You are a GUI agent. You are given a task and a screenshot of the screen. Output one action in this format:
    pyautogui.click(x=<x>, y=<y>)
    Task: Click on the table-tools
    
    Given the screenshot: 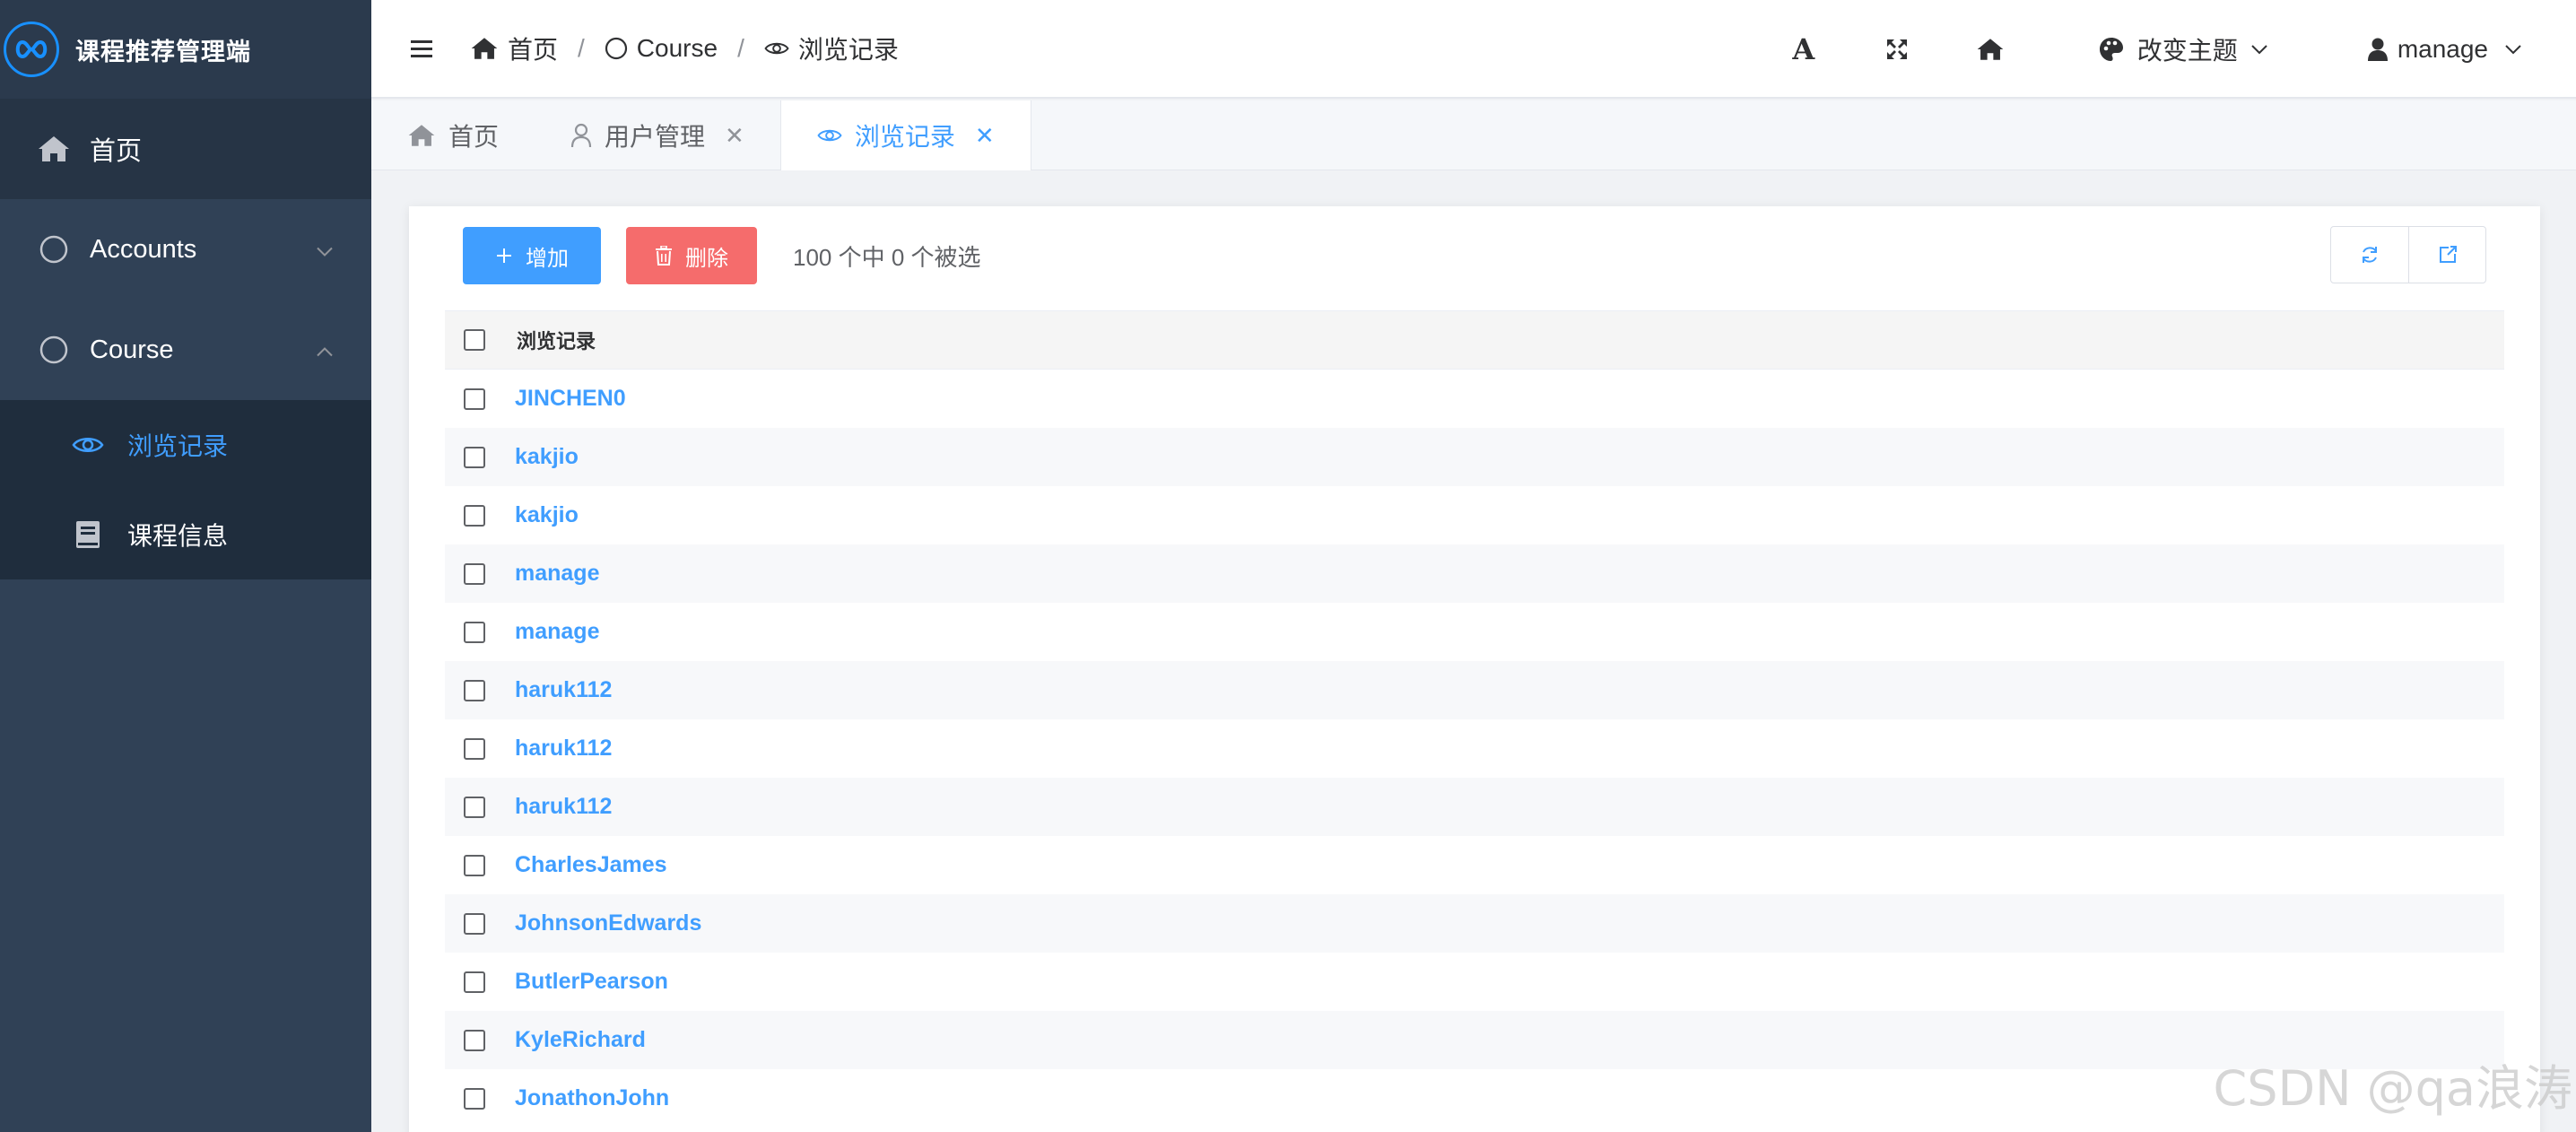 What is the action you would take?
    pyautogui.click(x=2408, y=254)
    